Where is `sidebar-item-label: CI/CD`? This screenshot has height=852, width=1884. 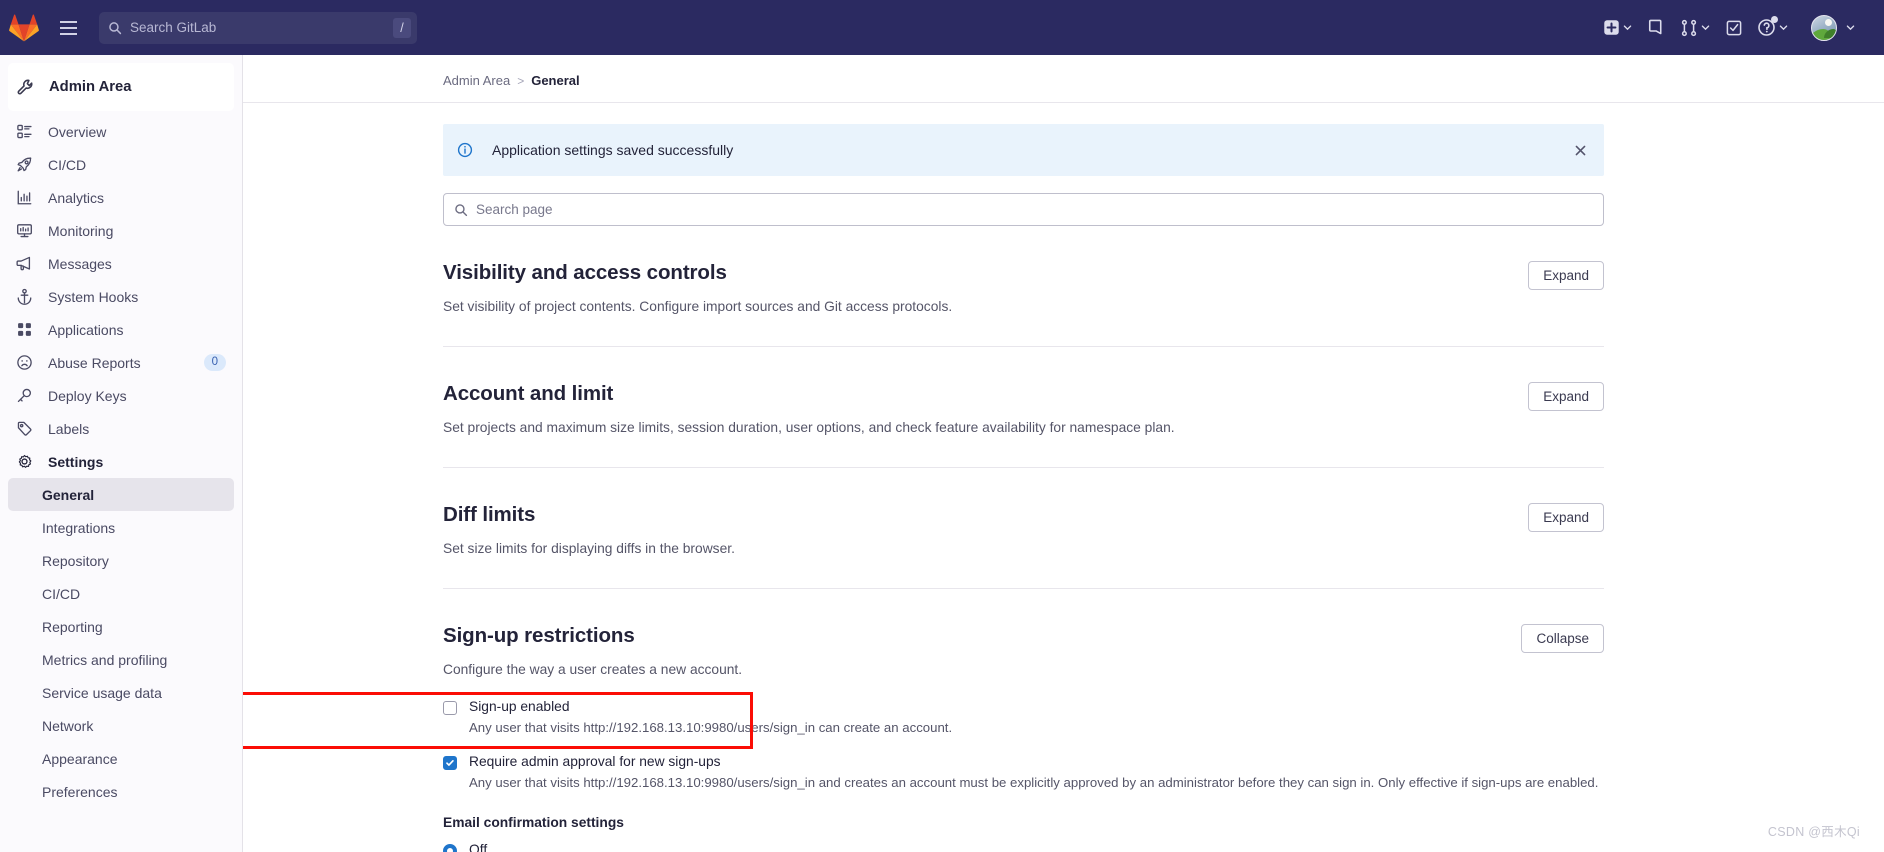 sidebar-item-label: CI/CD is located at coordinates (67, 164).